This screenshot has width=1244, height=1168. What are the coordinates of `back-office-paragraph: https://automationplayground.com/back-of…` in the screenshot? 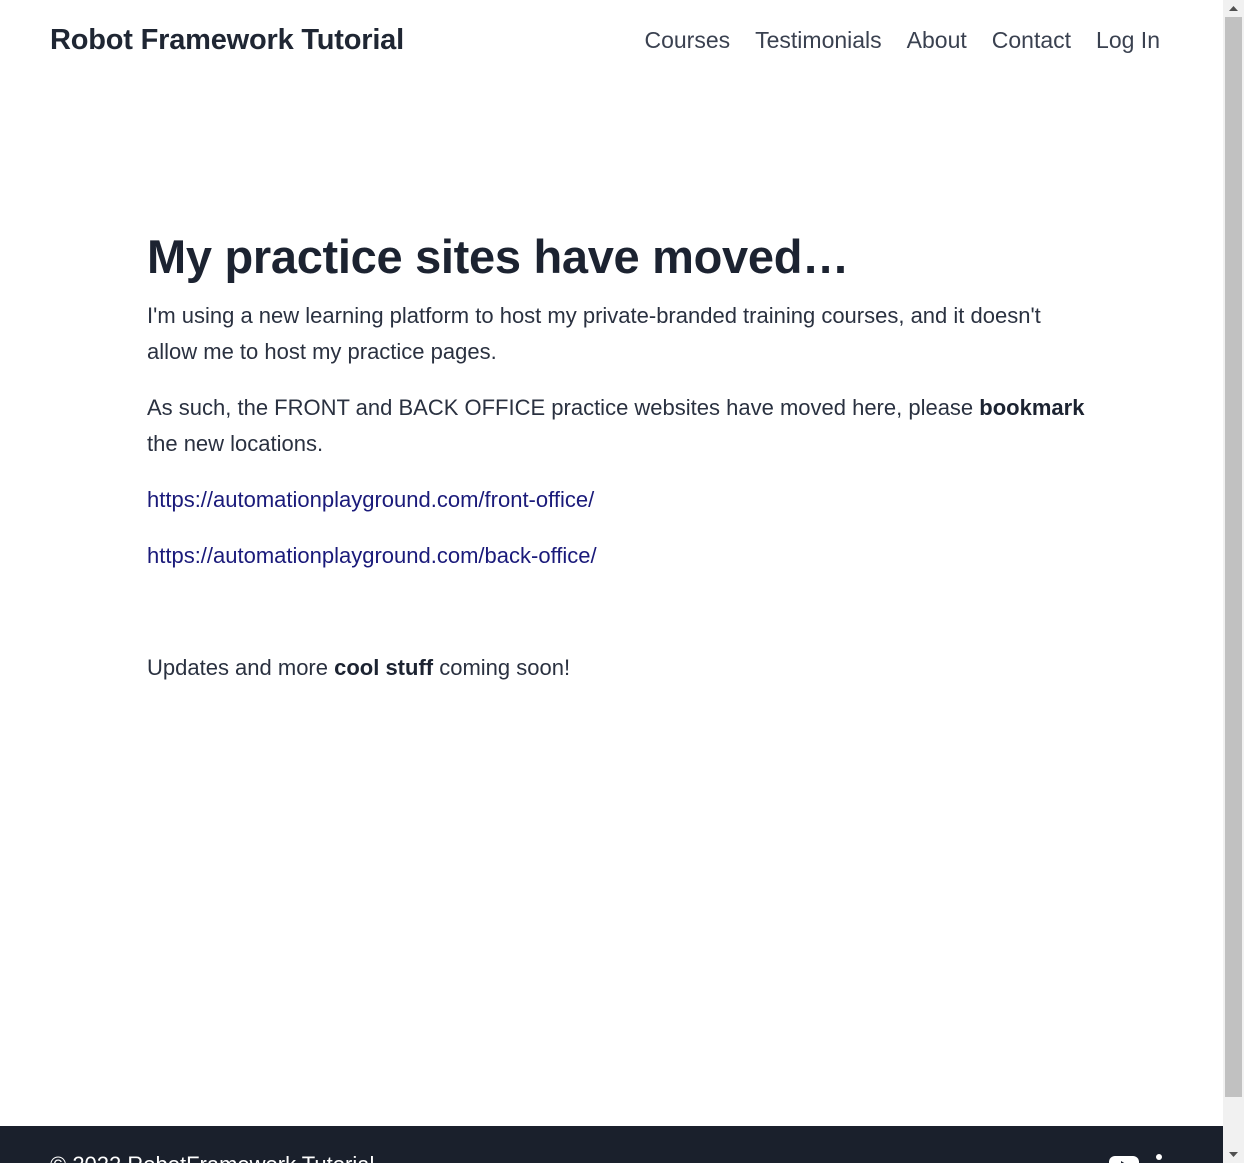 It's located at (617, 556).